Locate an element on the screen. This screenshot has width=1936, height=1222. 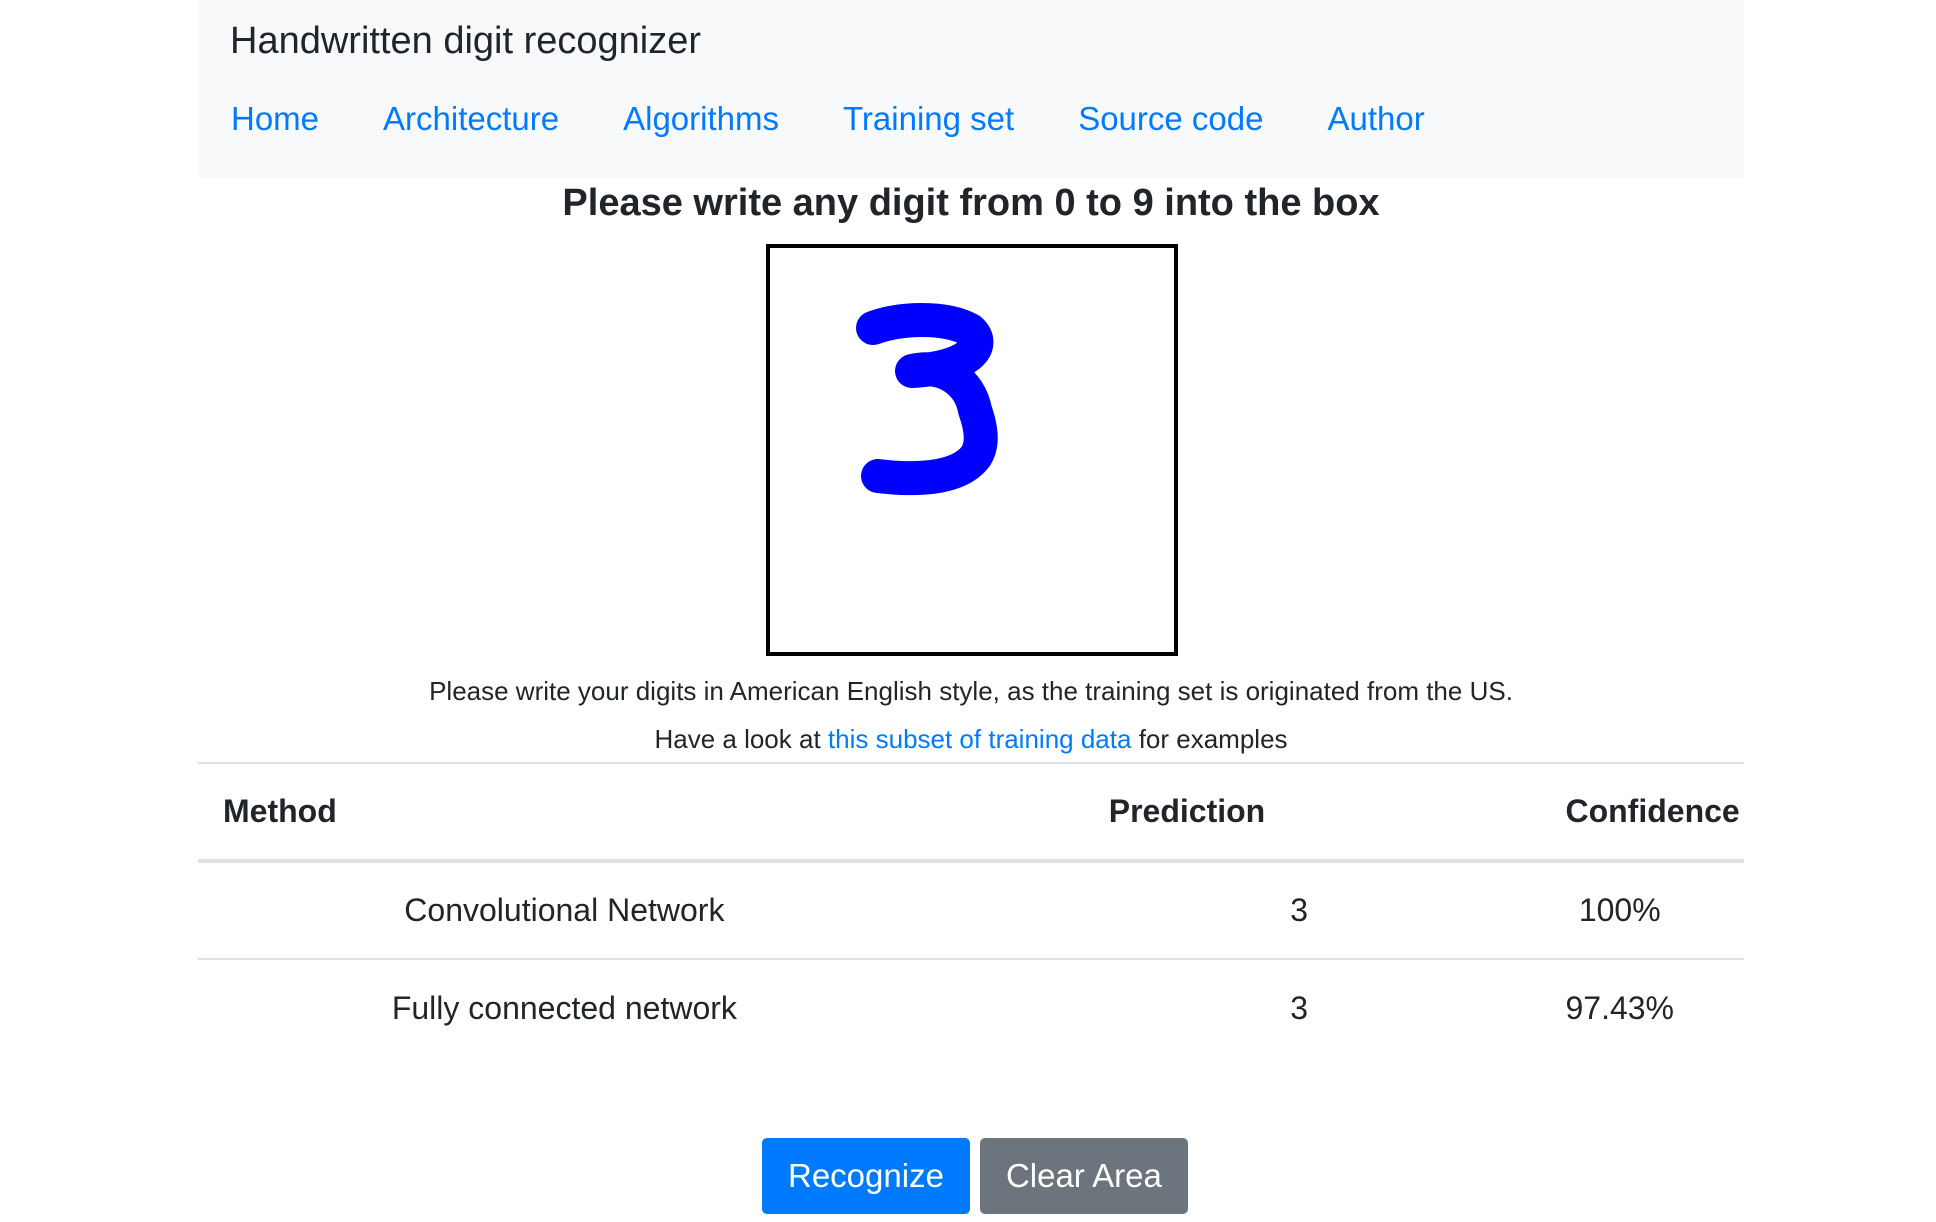
drawing-canvas is located at coordinates (972, 450).